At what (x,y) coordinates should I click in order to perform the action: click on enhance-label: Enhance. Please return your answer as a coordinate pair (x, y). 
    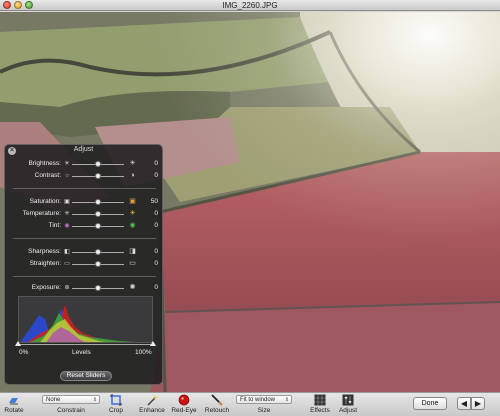
    Looking at the image, I should click on (152, 410).